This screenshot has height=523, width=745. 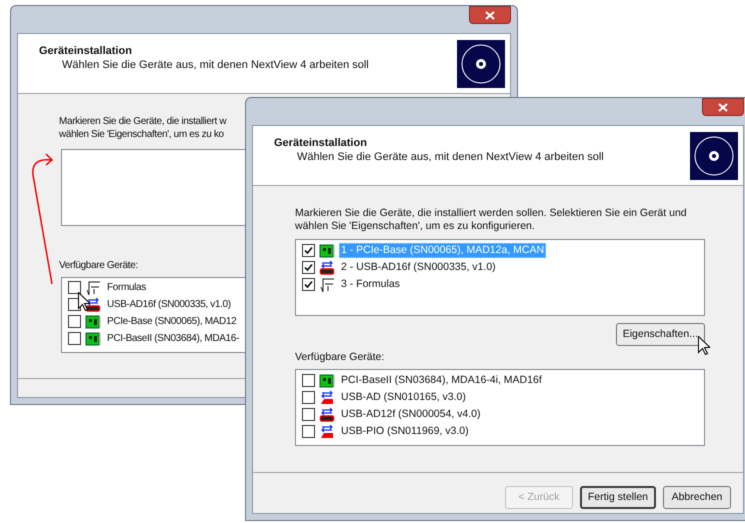 What do you see at coordinates (173, 338) in the screenshot?
I see `device-label: PCI-BaseII (SN03684), MDA16-` at bounding box center [173, 338].